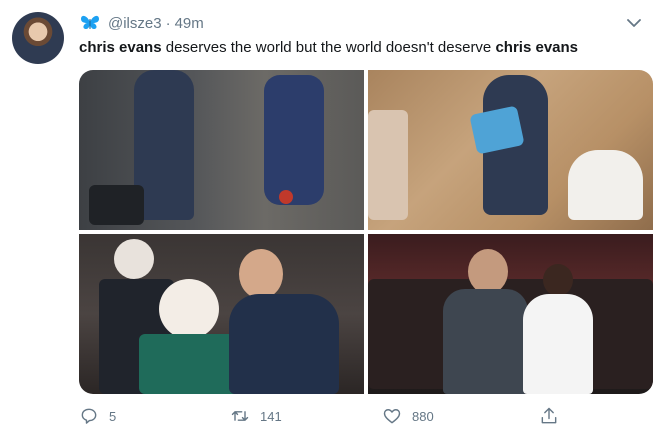 Image resolution: width=665 pixels, height=441 pixels. What do you see at coordinates (90, 23) in the screenshot?
I see `butterfly-icon` at bounding box center [90, 23].